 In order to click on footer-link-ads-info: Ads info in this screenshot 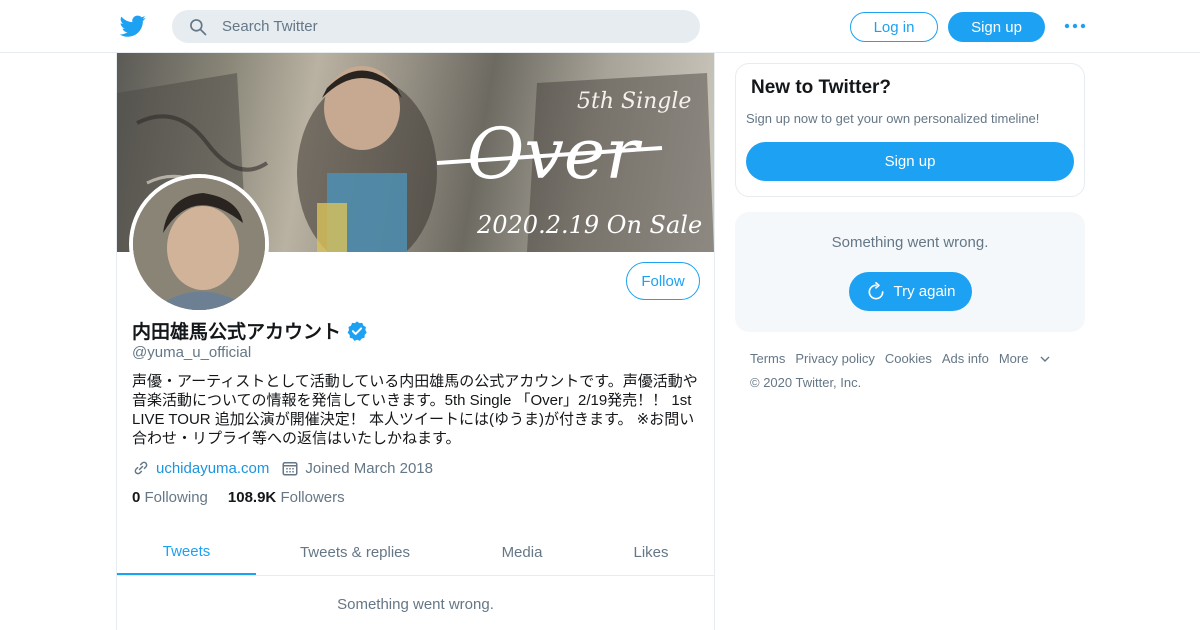, I will do `click(965, 358)`.